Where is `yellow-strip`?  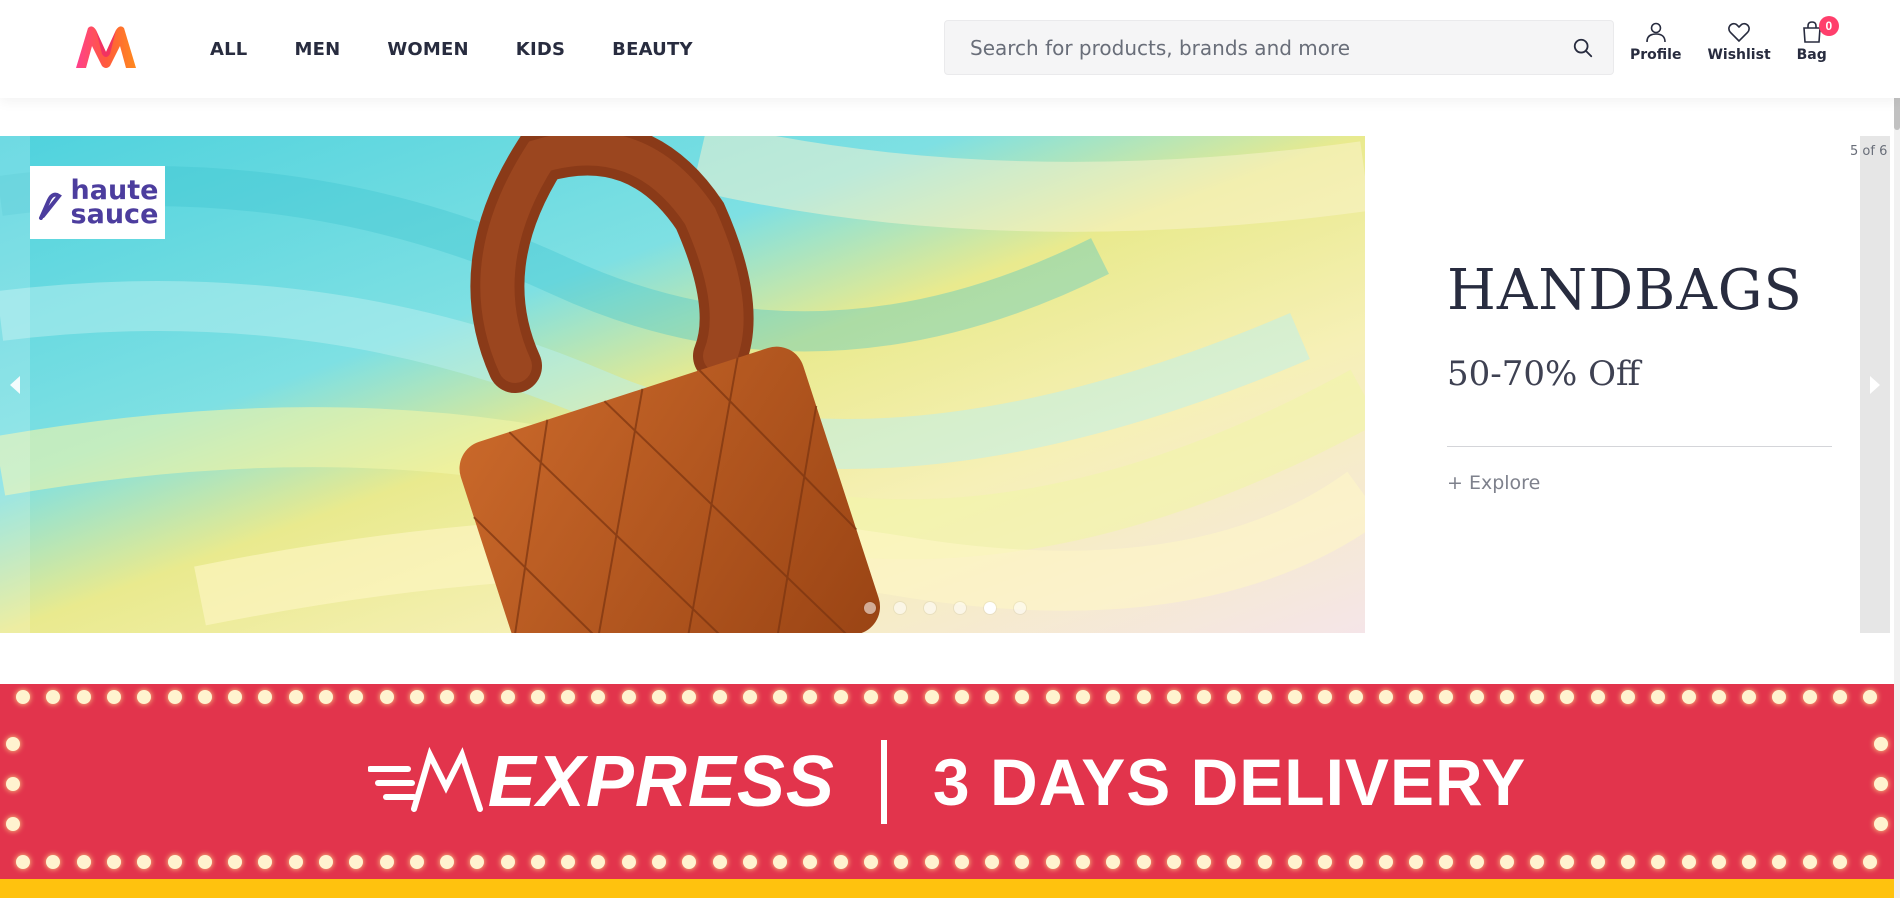 yellow-strip is located at coordinates (947, 888).